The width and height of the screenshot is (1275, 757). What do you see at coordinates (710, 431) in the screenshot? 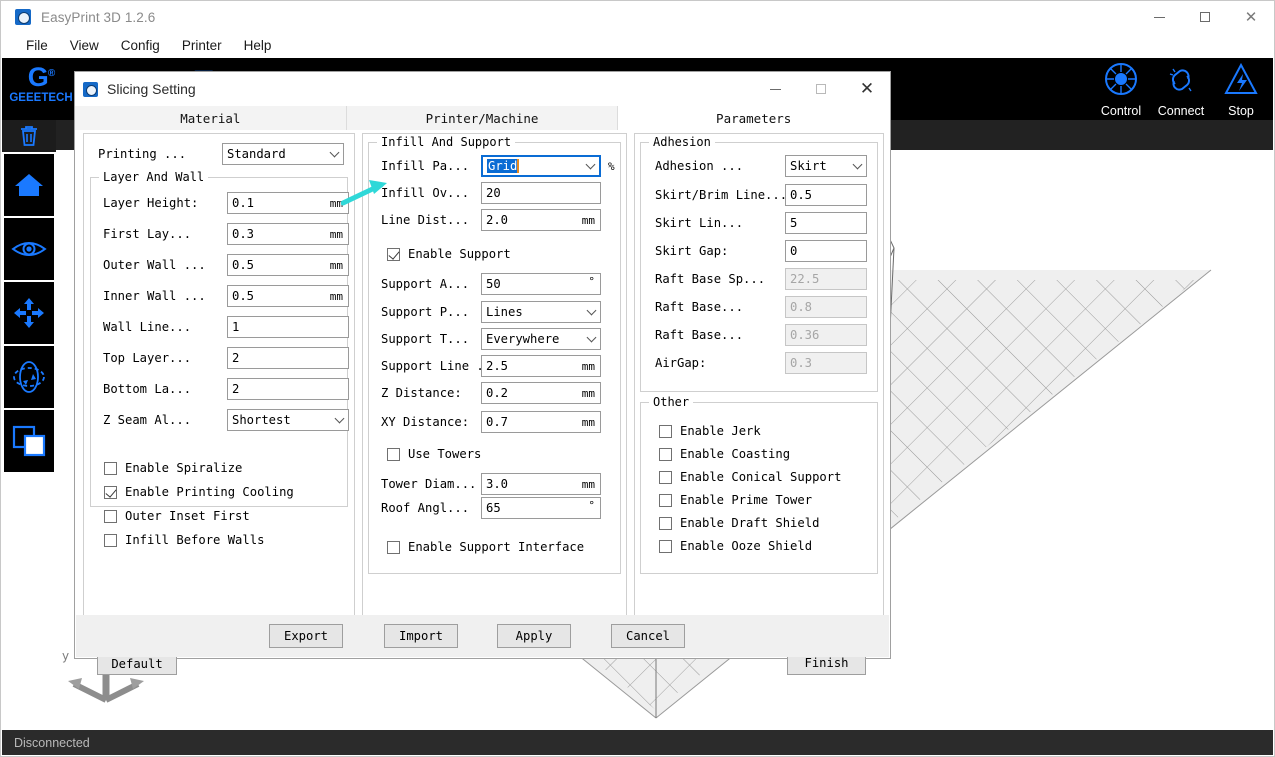
I see `checkbox-enable-jerk: Enable Jerk` at bounding box center [710, 431].